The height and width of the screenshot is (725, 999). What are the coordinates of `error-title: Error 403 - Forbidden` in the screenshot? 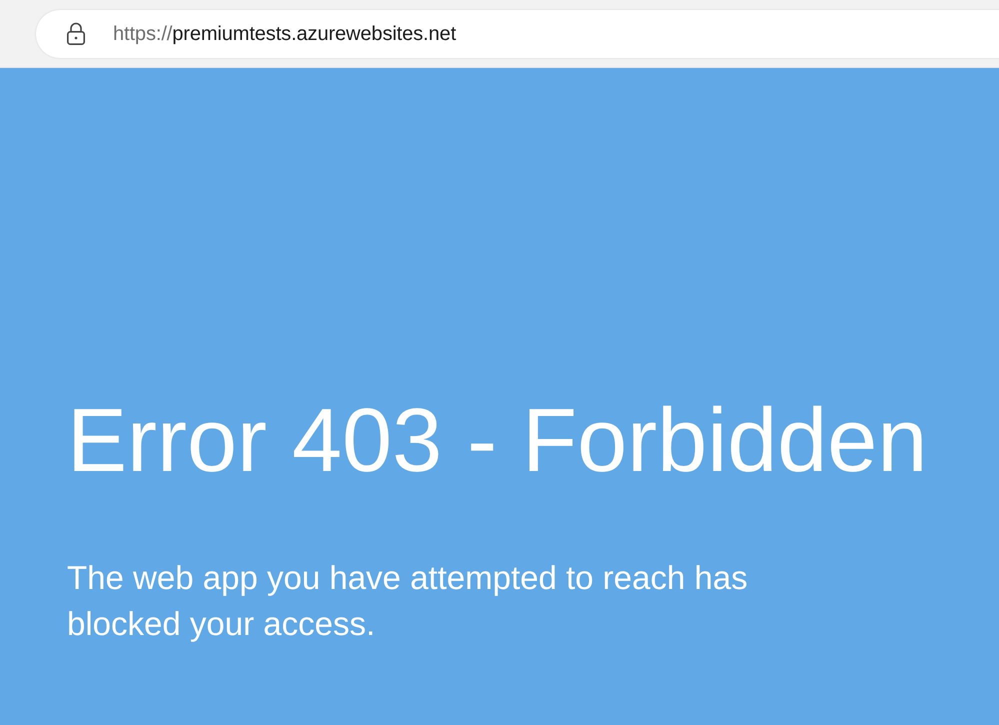 It's located at (497, 441).